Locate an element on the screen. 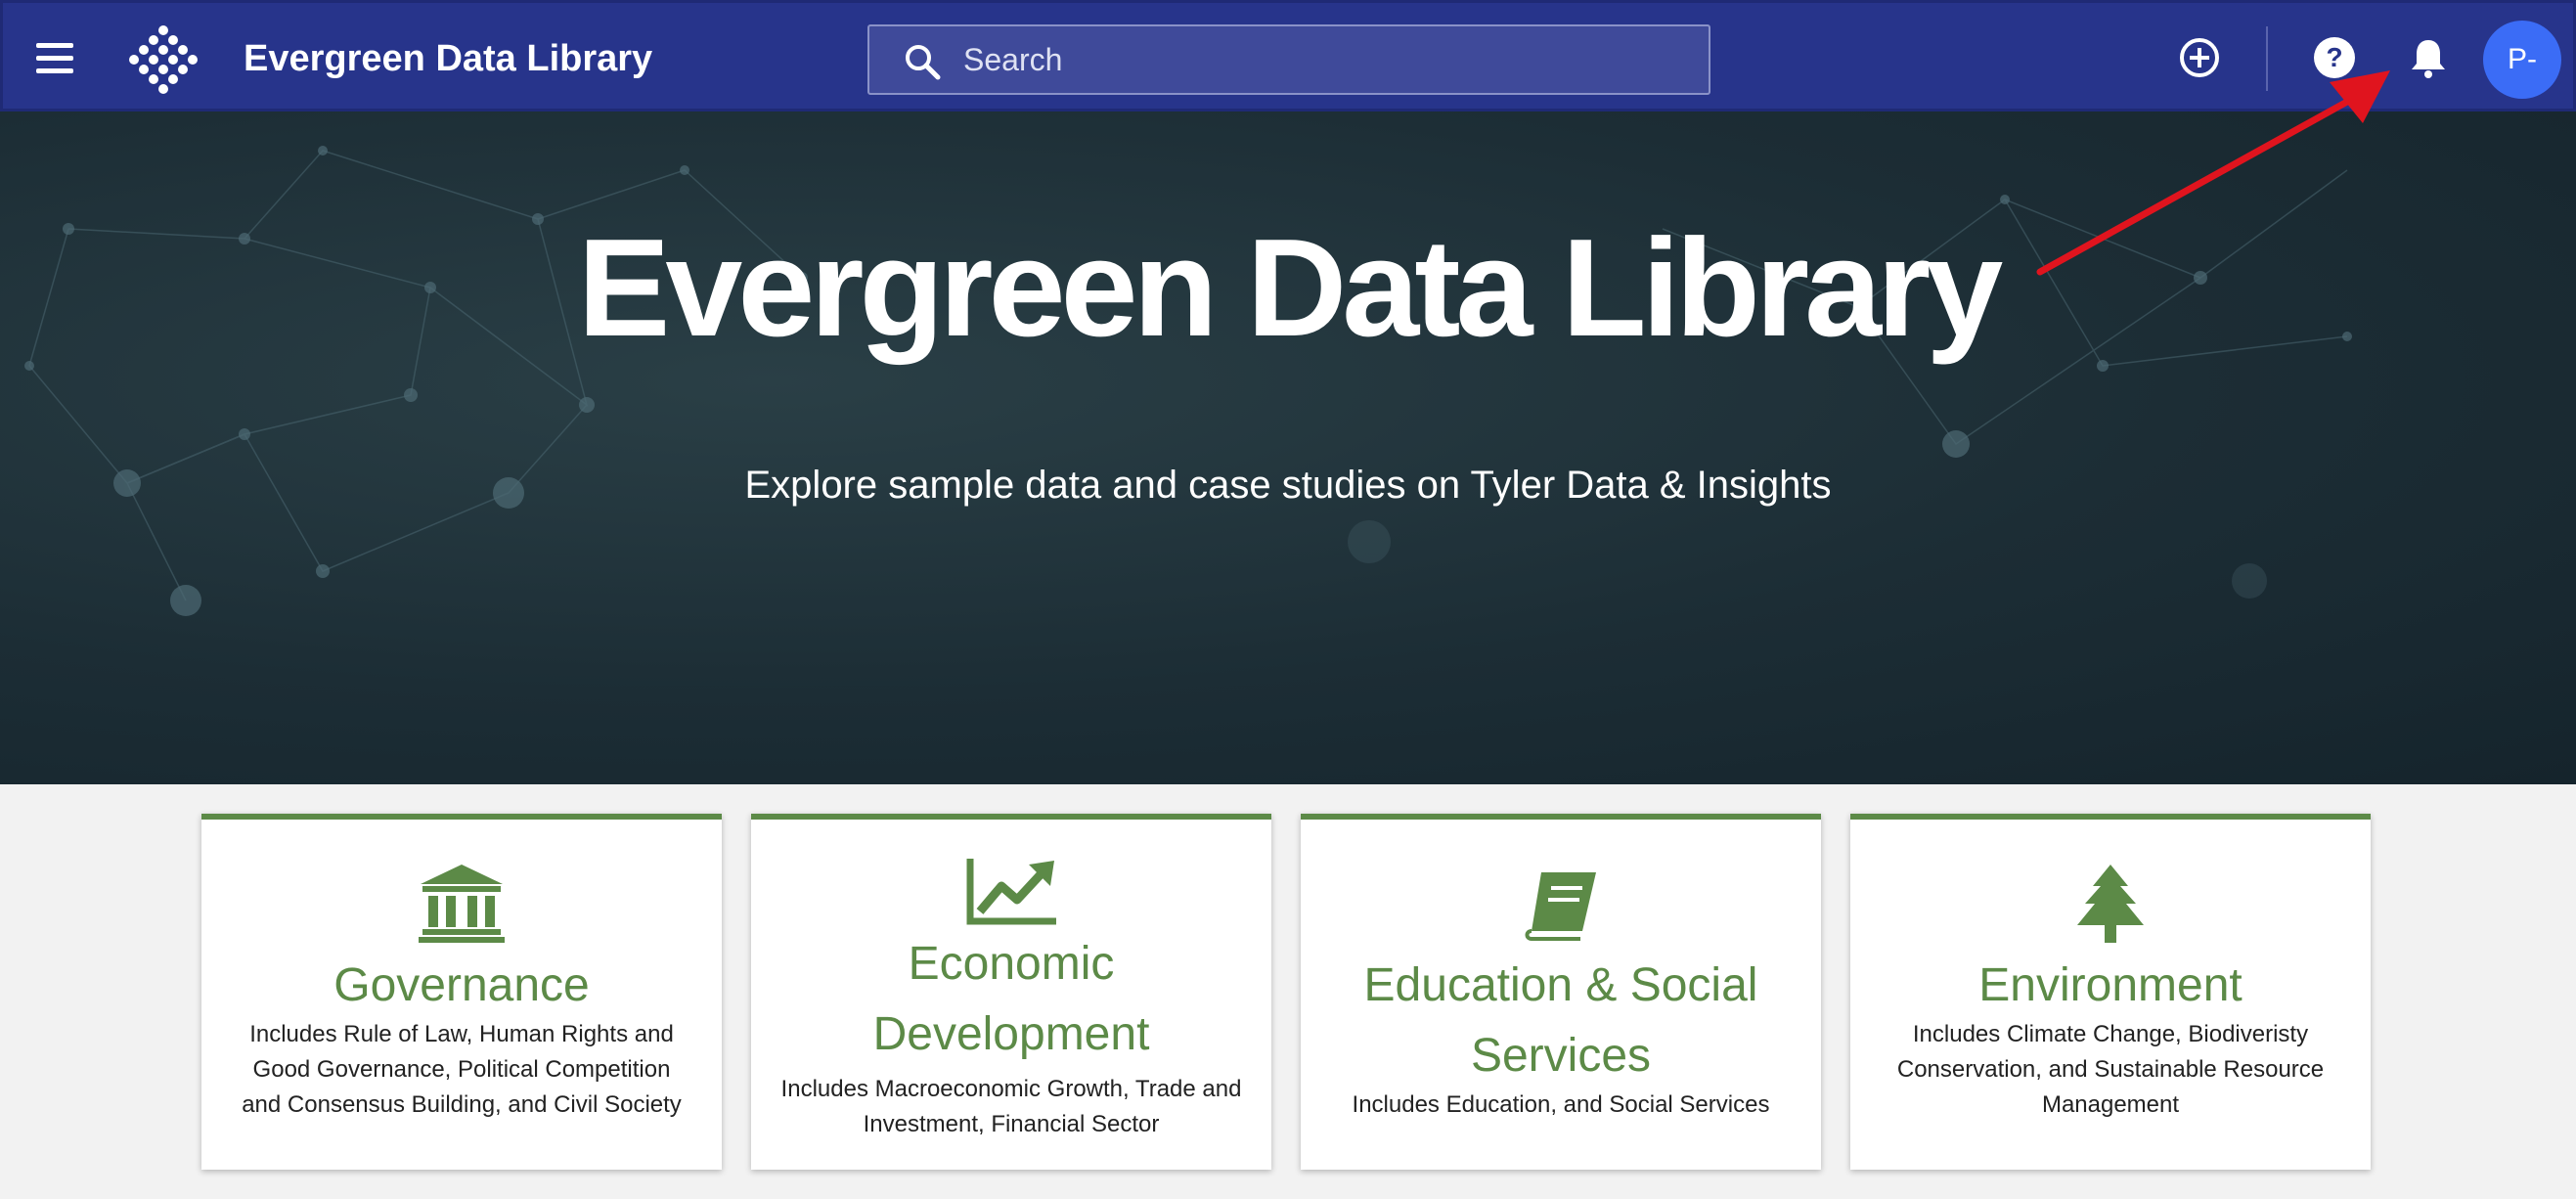 This screenshot has width=2576, height=1199. avatar: P- is located at coordinates (2522, 60).